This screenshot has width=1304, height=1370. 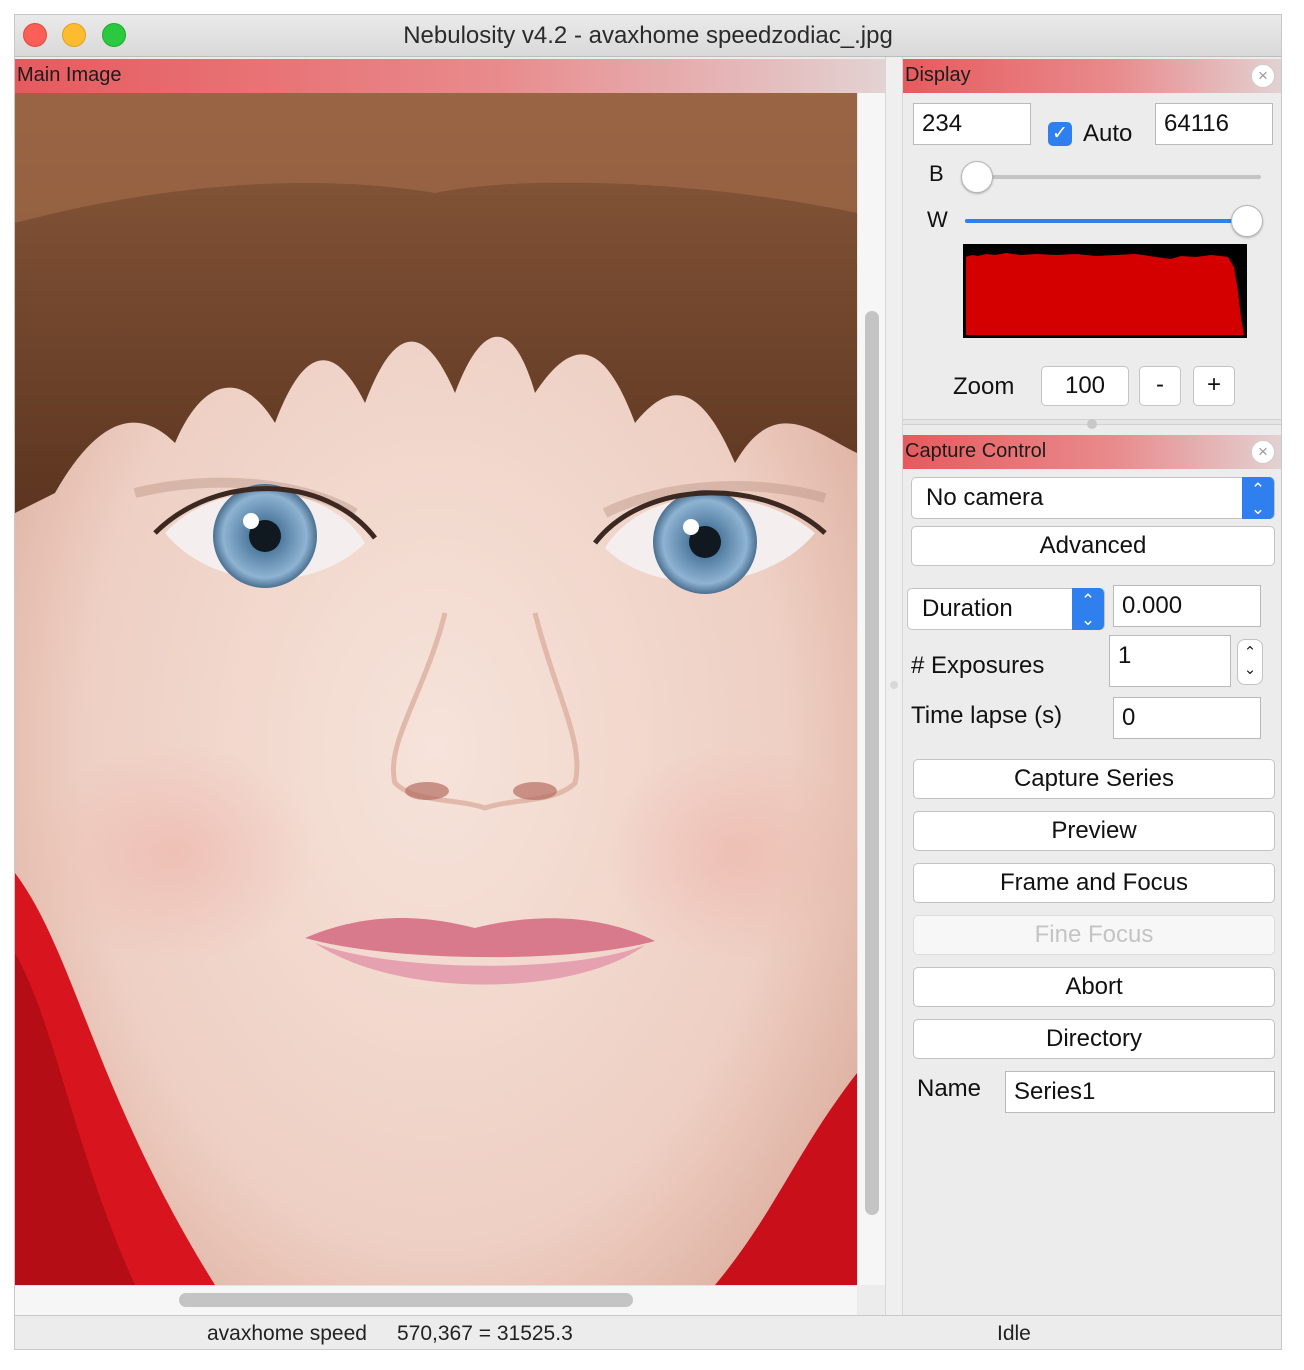 What do you see at coordinates (1214, 124) in the screenshot?
I see `white-level-field: 64116` at bounding box center [1214, 124].